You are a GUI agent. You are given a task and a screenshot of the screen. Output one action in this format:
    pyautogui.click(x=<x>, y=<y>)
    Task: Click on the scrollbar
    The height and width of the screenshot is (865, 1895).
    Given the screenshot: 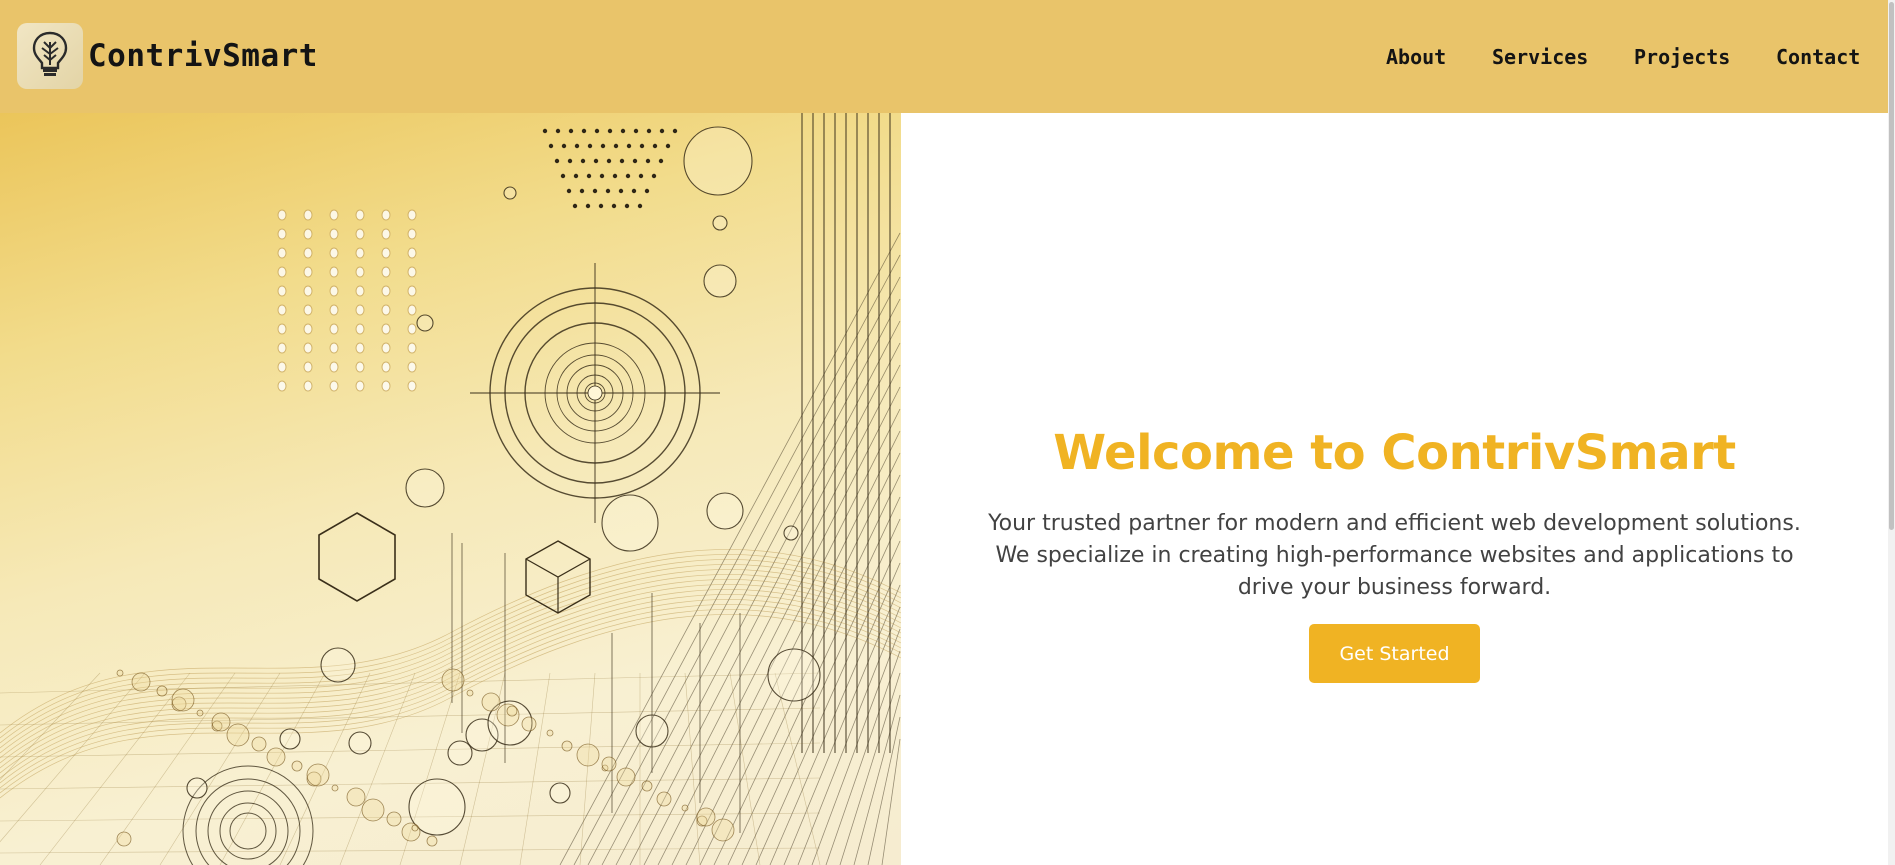 What is the action you would take?
    pyautogui.click(x=1891, y=432)
    